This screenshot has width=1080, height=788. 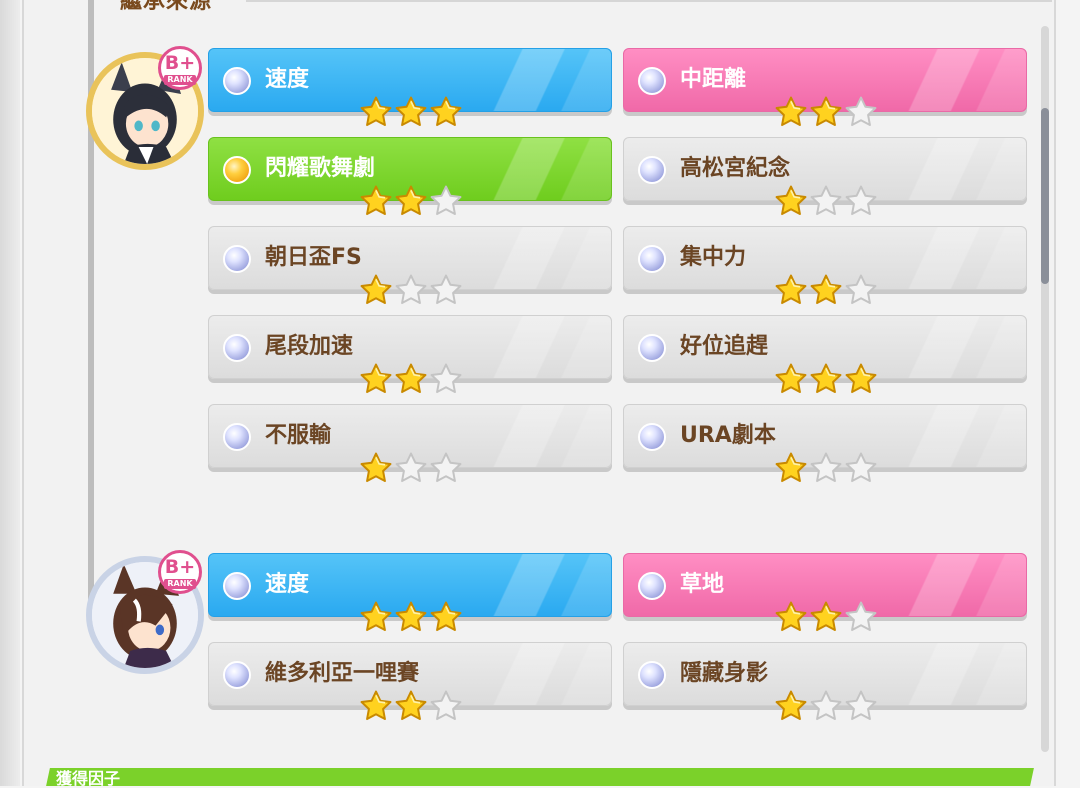 What do you see at coordinates (649, 1) in the screenshot?
I see `header-divider` at bounding box center [649, 1].